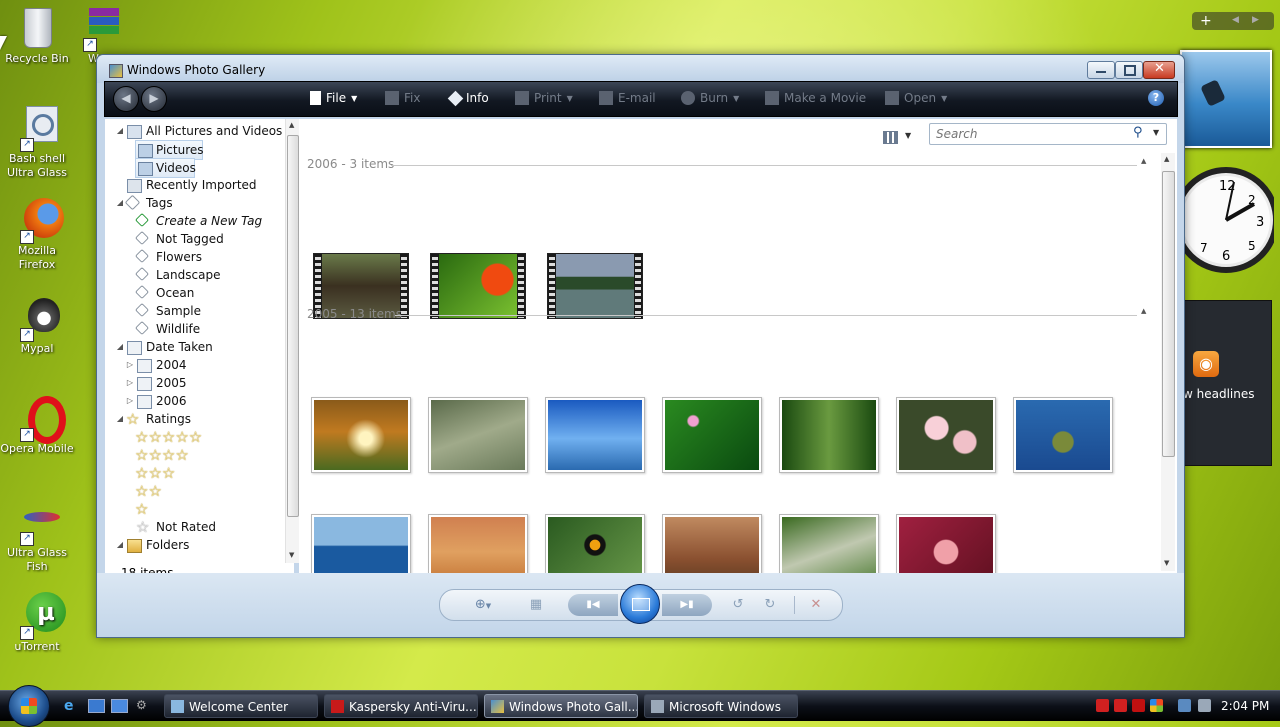 The image size is (1280, 727). What do you see at coordinates (190, 365) in the screenshot?
I see `tree-year-2004: ▷ 2004` at bounding box center [190, 365].